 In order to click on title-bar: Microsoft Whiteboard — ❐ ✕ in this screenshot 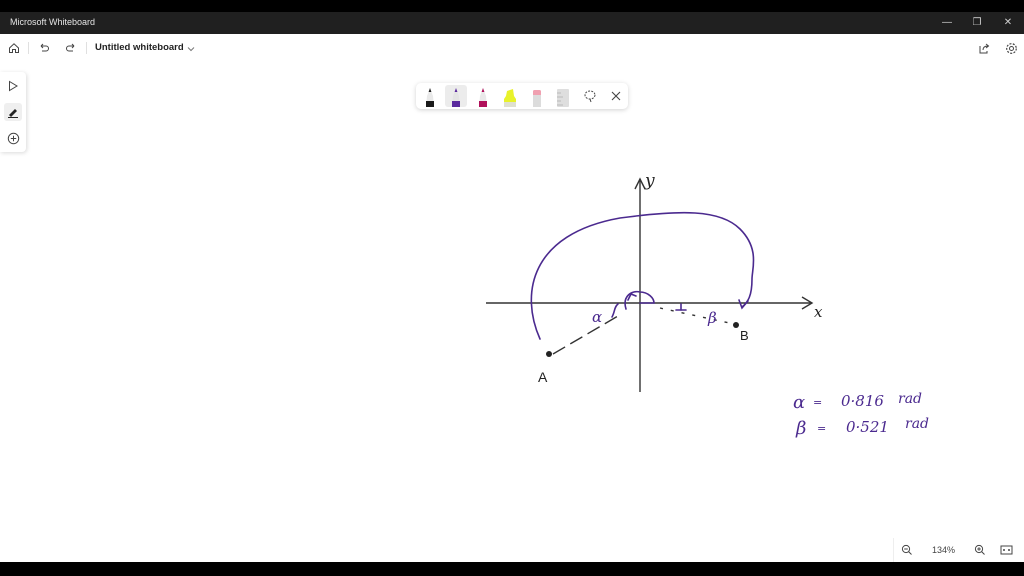, I will do `click(512, 23)`.